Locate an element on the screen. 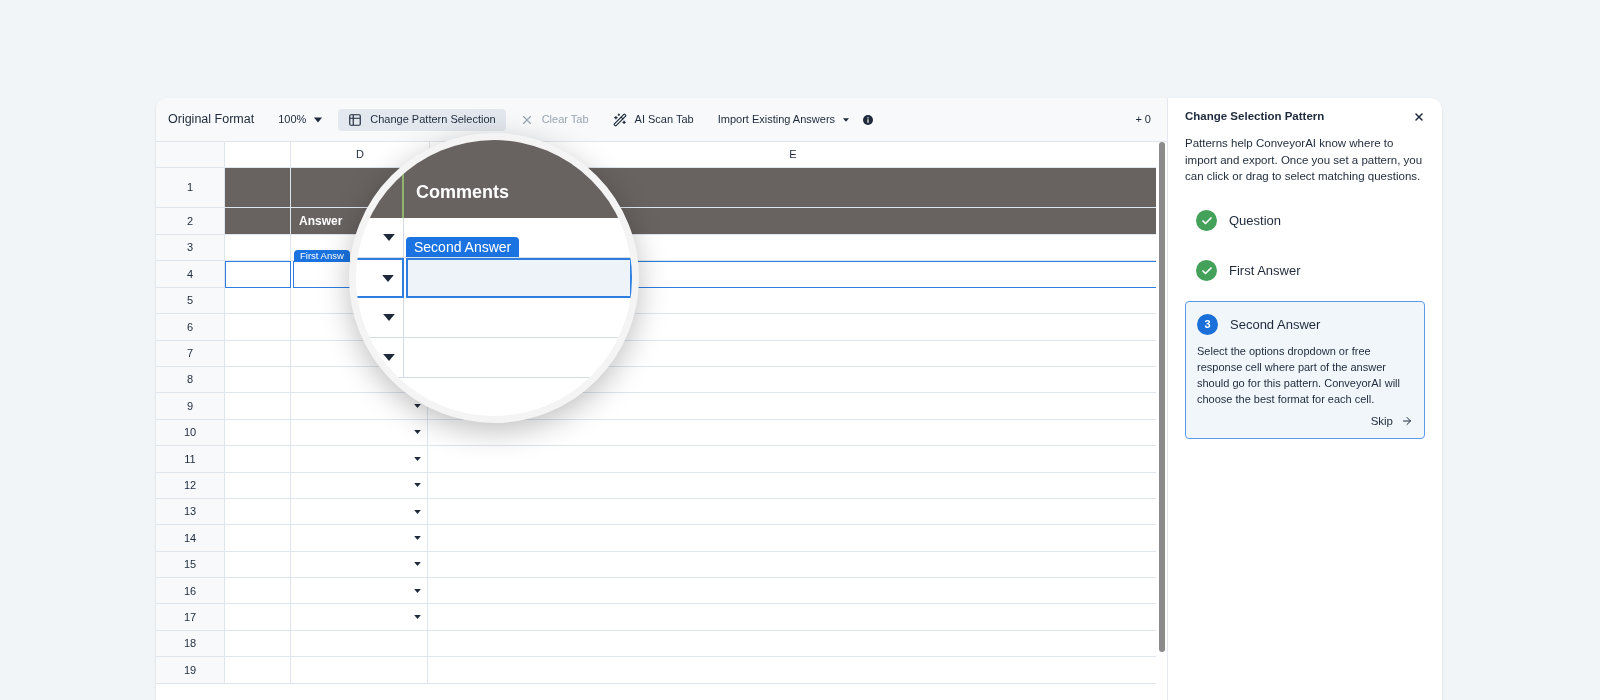  step-item: Question is located at coordinates (1305, 220).